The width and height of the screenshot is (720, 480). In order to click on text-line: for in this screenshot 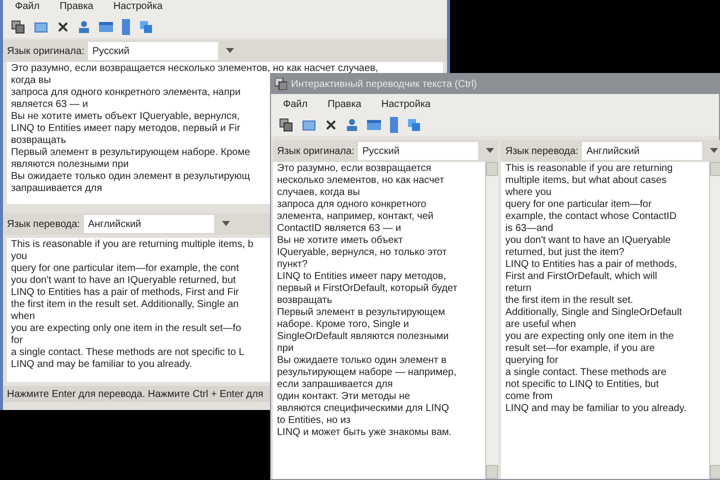, I will do `click(17, 341)`.